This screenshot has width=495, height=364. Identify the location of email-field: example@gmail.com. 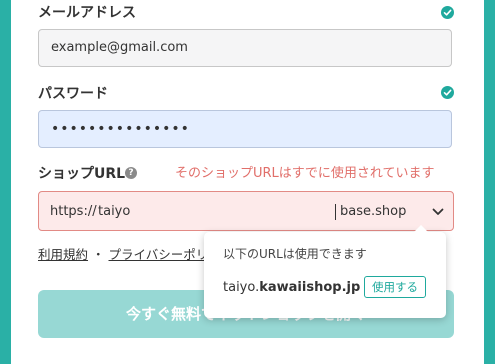
(245, 48).